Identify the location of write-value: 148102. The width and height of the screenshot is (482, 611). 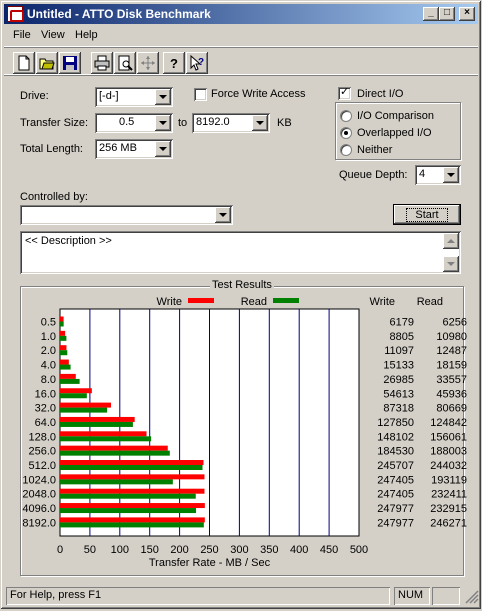
(395, 437).